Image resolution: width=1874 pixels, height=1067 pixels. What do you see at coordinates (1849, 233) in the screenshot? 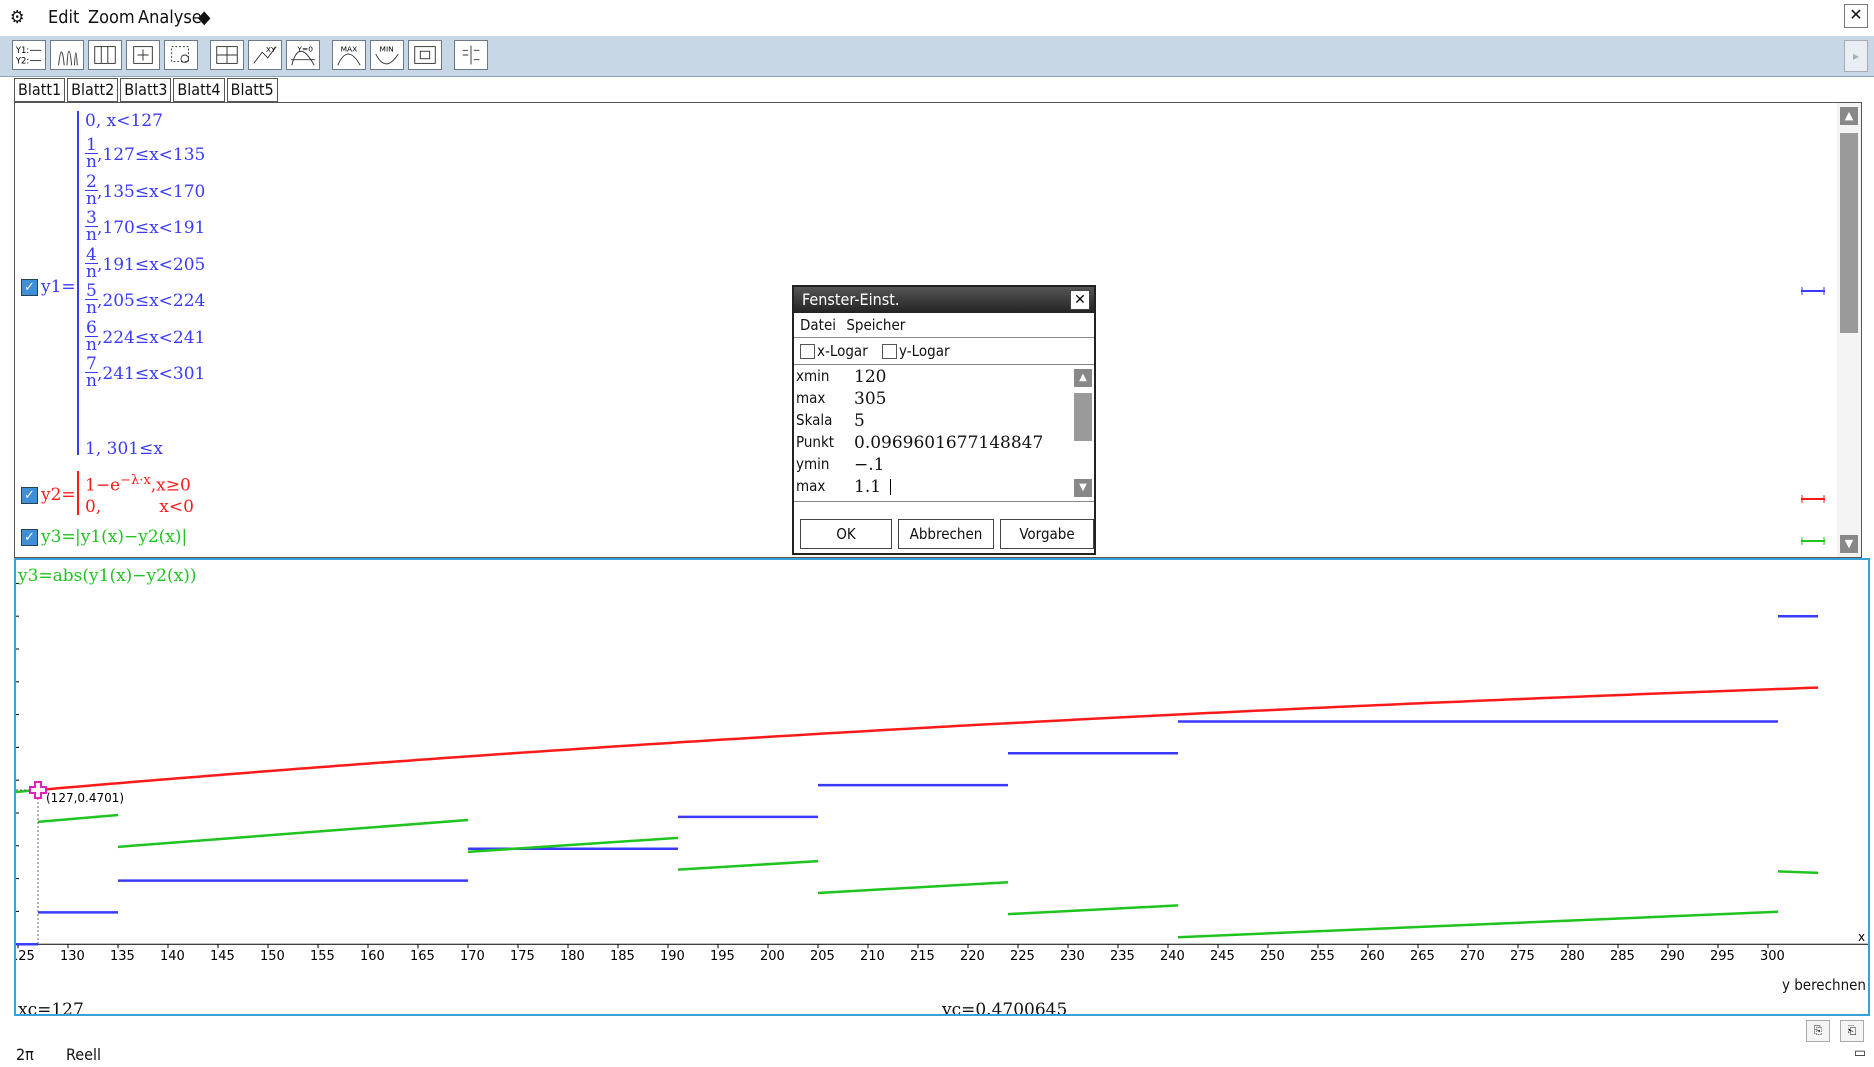
I see `scroll-thumb` at bounding box center [1849, 233].